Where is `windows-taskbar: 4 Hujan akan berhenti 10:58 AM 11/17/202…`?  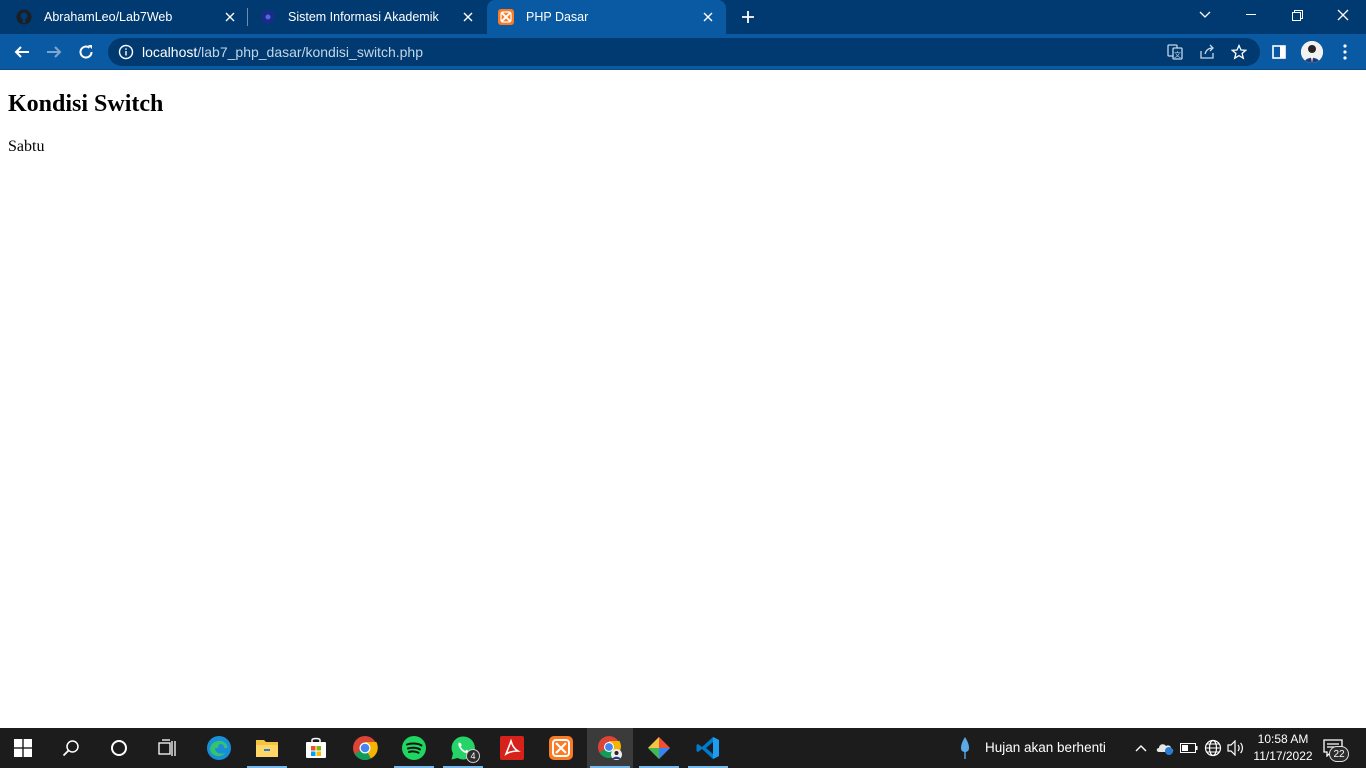 windows-taskbar: 4 Hujan akan berhenti 10:58 AM 11/17/202… is located at coordinates (683, 748).